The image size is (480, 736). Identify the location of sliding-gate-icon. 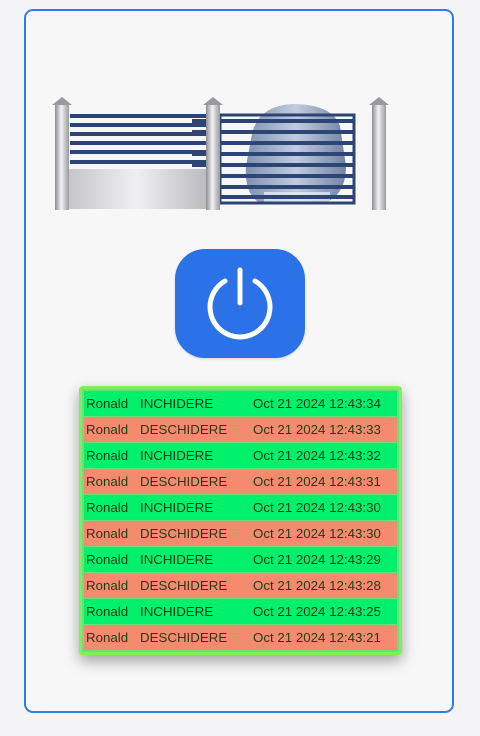
(220, 153).